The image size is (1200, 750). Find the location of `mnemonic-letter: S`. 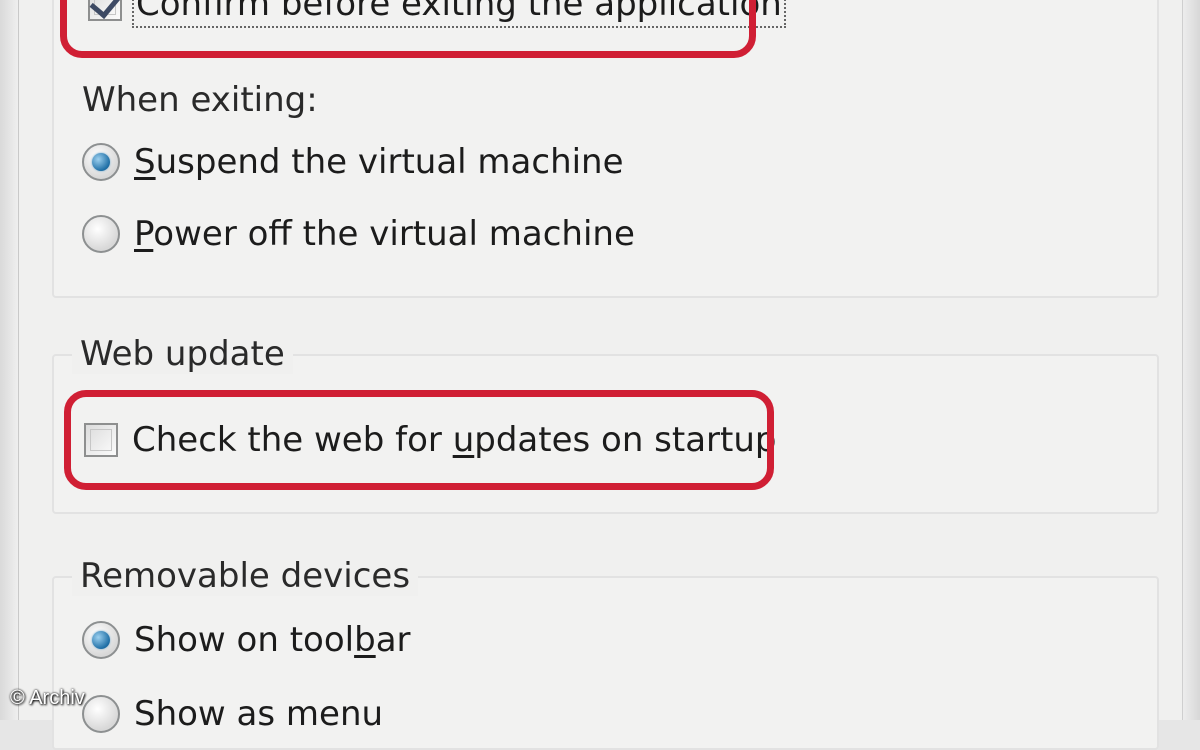

mnemonic-letter: S is located at coordinates (145, 162).